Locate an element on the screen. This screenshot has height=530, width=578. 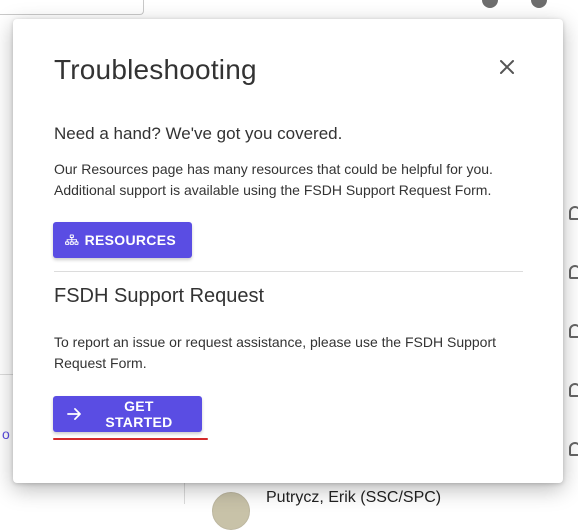
get-started-button: GET STARTED is located at coordinates (127, 414).